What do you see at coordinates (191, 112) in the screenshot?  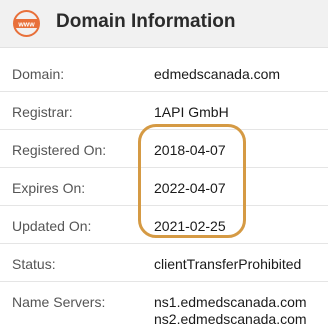 I see `registrar-value: 1API GmbH` at bounding box center [191, 112].